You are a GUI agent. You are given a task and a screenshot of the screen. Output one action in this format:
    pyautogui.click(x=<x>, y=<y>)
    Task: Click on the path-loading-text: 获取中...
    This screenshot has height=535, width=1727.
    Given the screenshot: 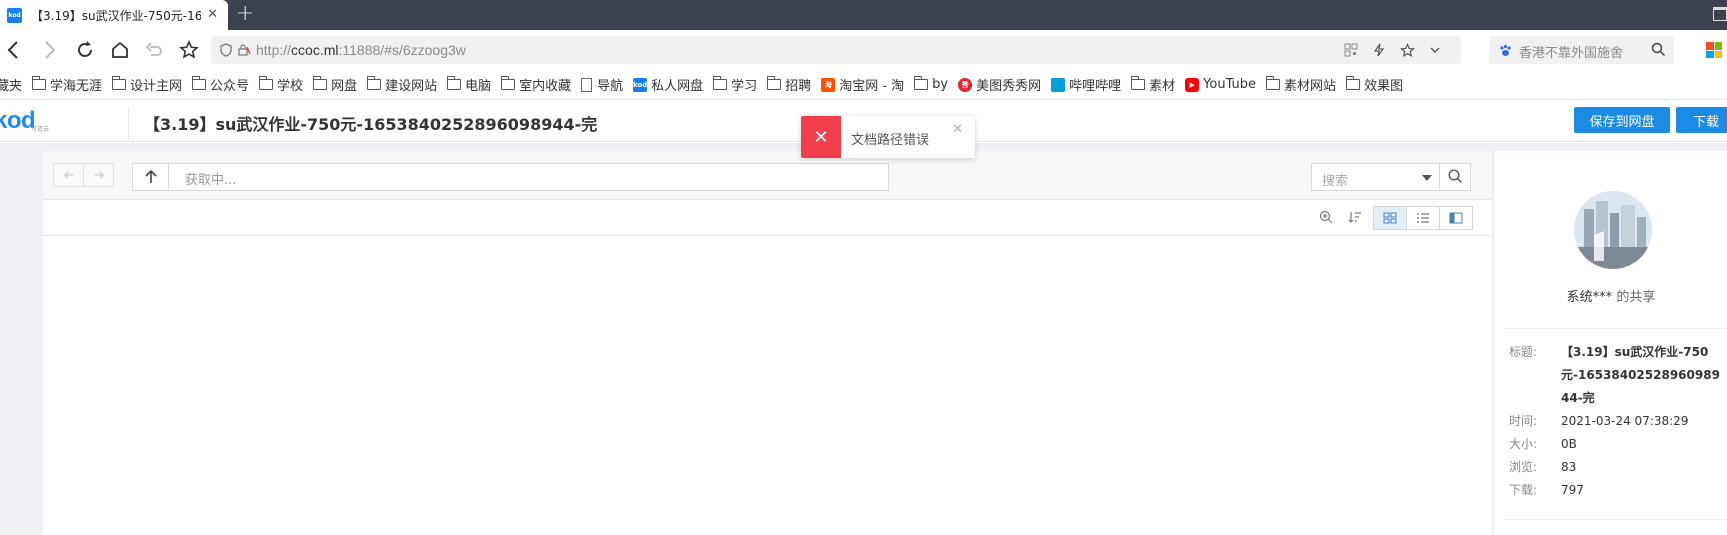 What is the action you would take?
    pyautogui.click(x=211, y=180)
    